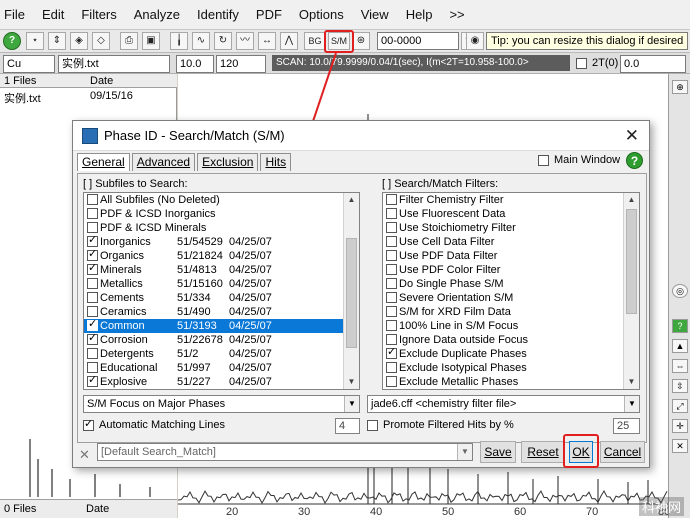 Image resolution: width=690 pixels, height=518 pixels. Describe the element at coordinates (221, 325) in the screenshot. I see `subfile-row: Common 51/3193 04/25/07` at that location.